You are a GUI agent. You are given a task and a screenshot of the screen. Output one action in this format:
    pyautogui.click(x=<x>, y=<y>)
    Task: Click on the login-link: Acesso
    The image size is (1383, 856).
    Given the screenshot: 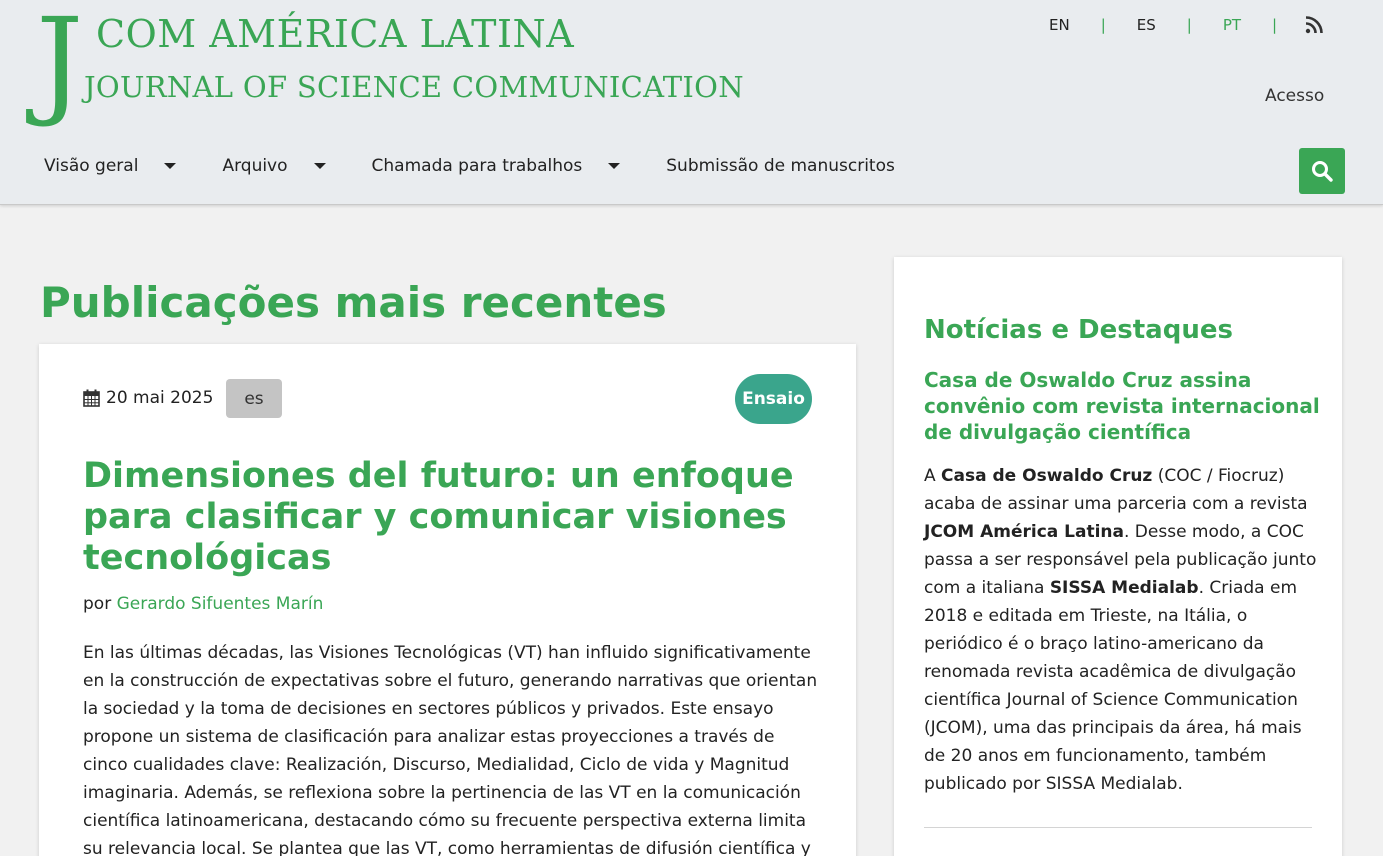 What is the action you would take?
    pyautogui.click(x=1294, y=96)
    